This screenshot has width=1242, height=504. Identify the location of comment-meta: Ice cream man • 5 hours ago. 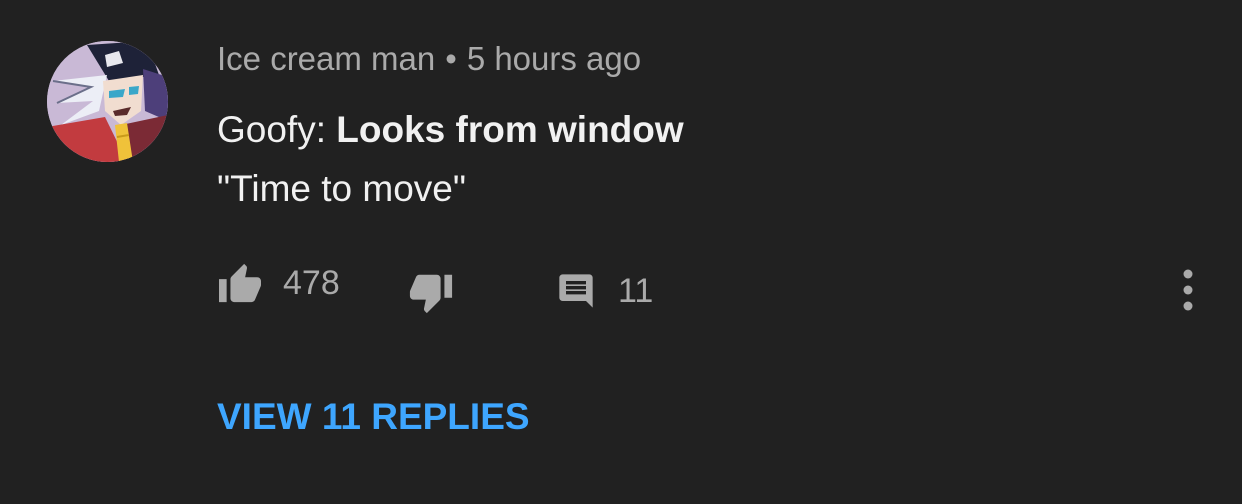
(429, 59).